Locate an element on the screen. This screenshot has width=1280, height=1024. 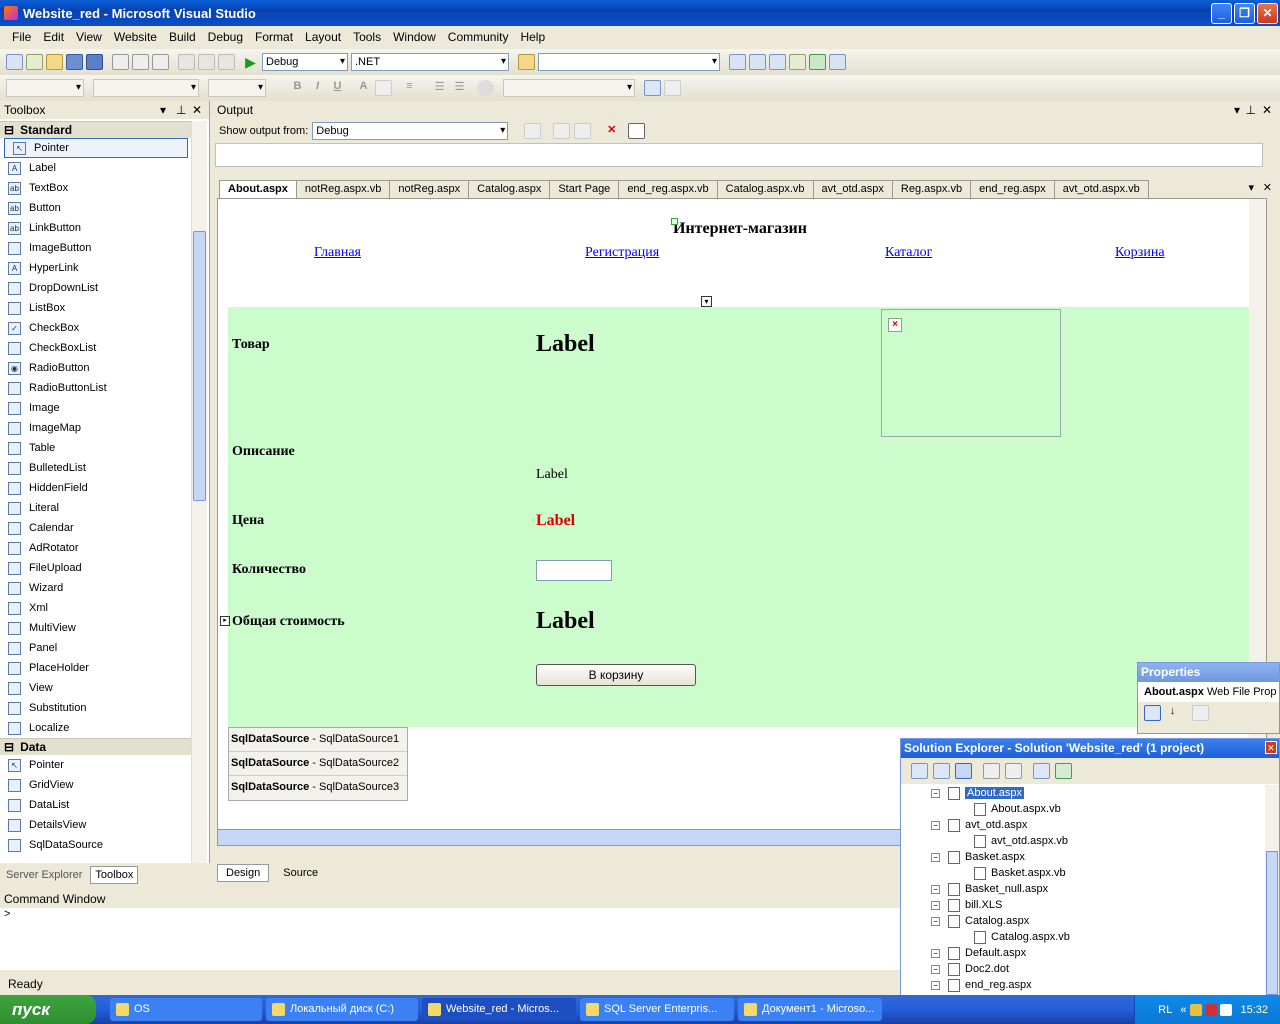
toolbox-item-dropdownlist: DropDownList is located at coordinates (96, 288).